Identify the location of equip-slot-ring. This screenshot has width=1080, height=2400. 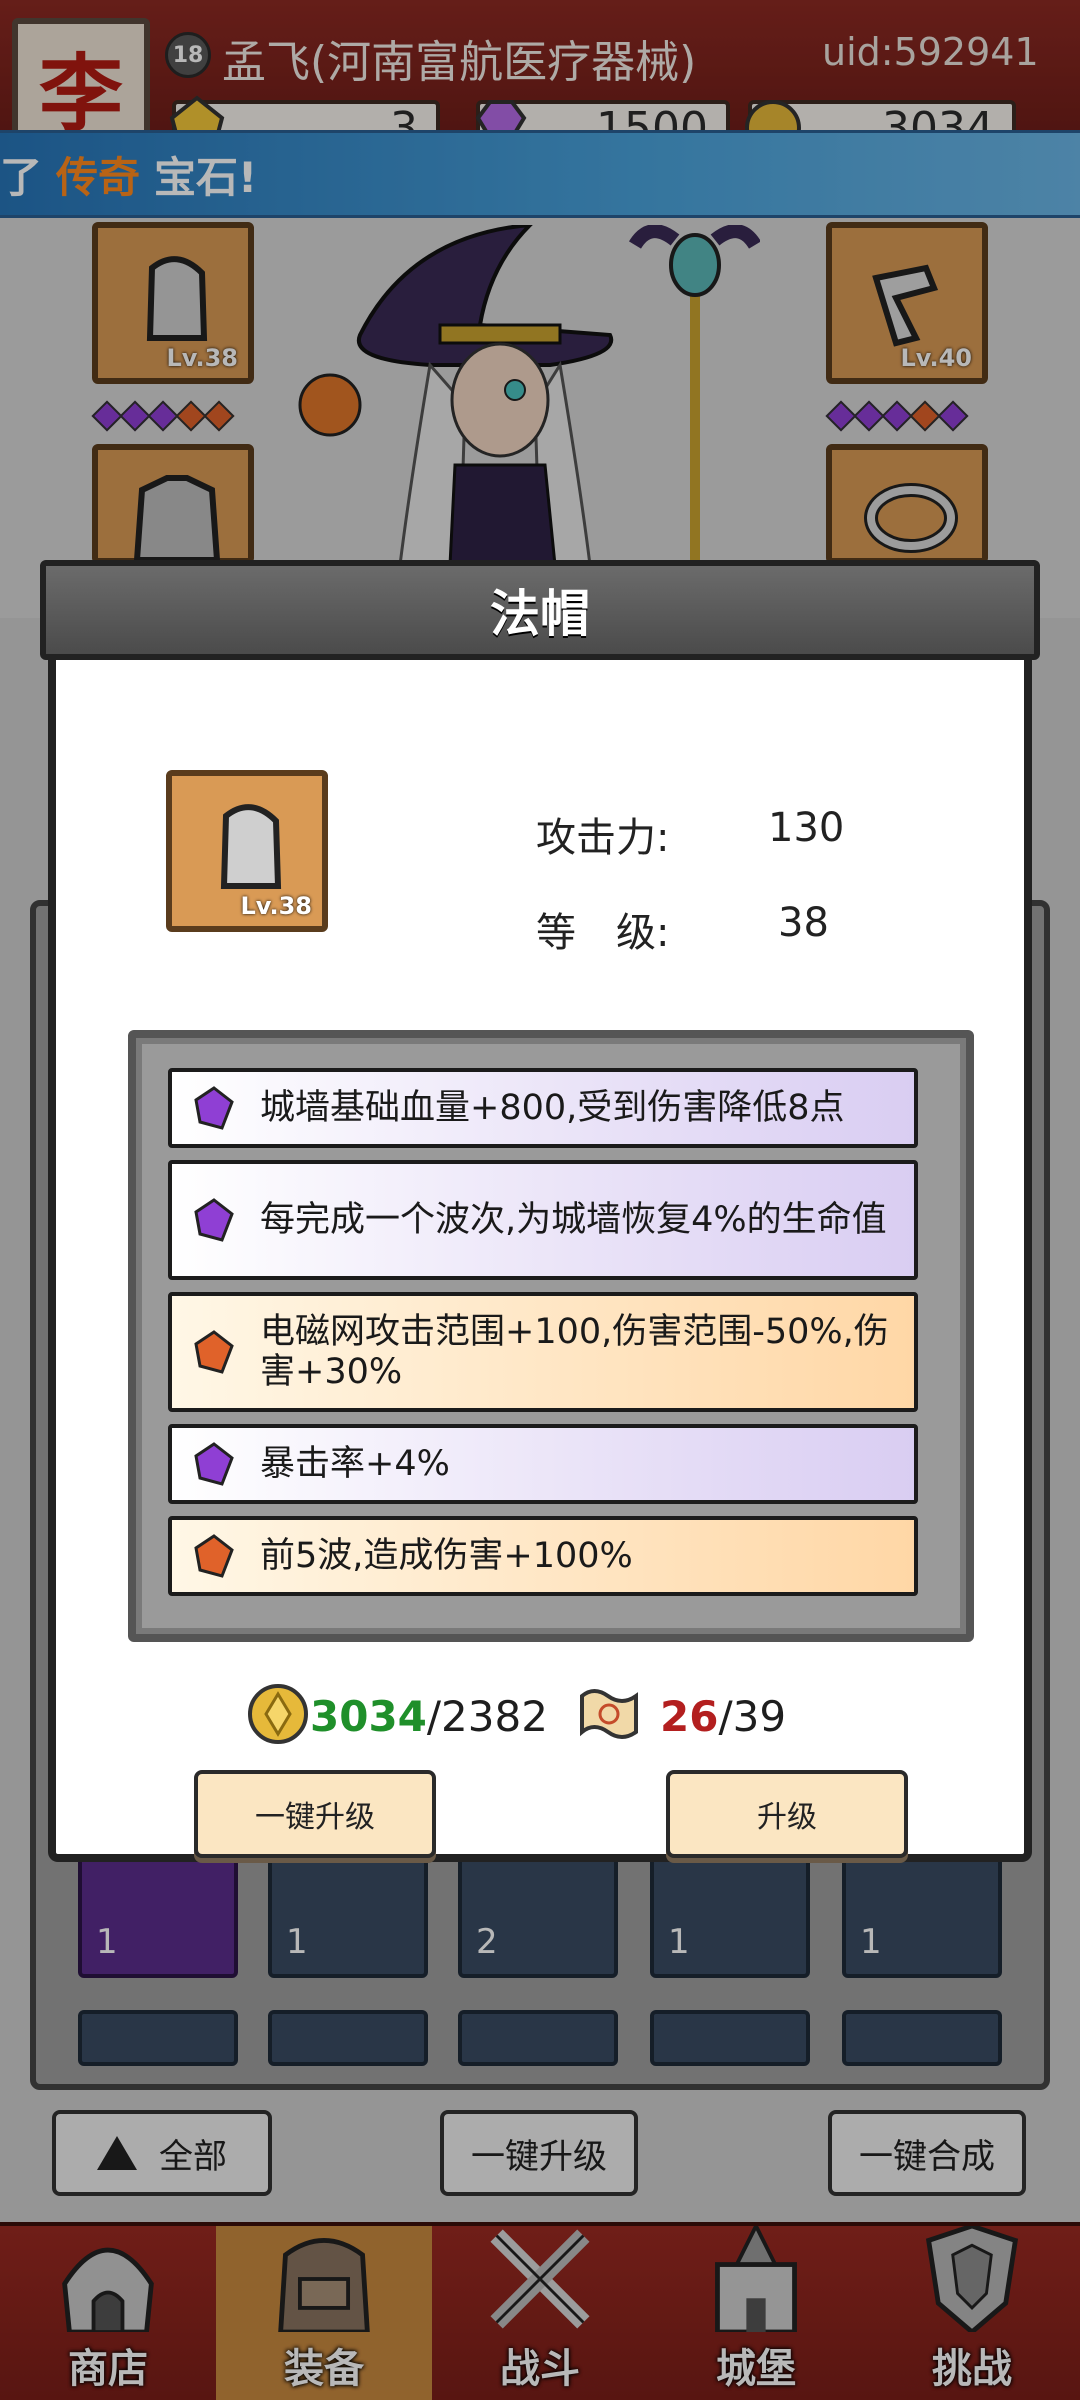
(907, 504).